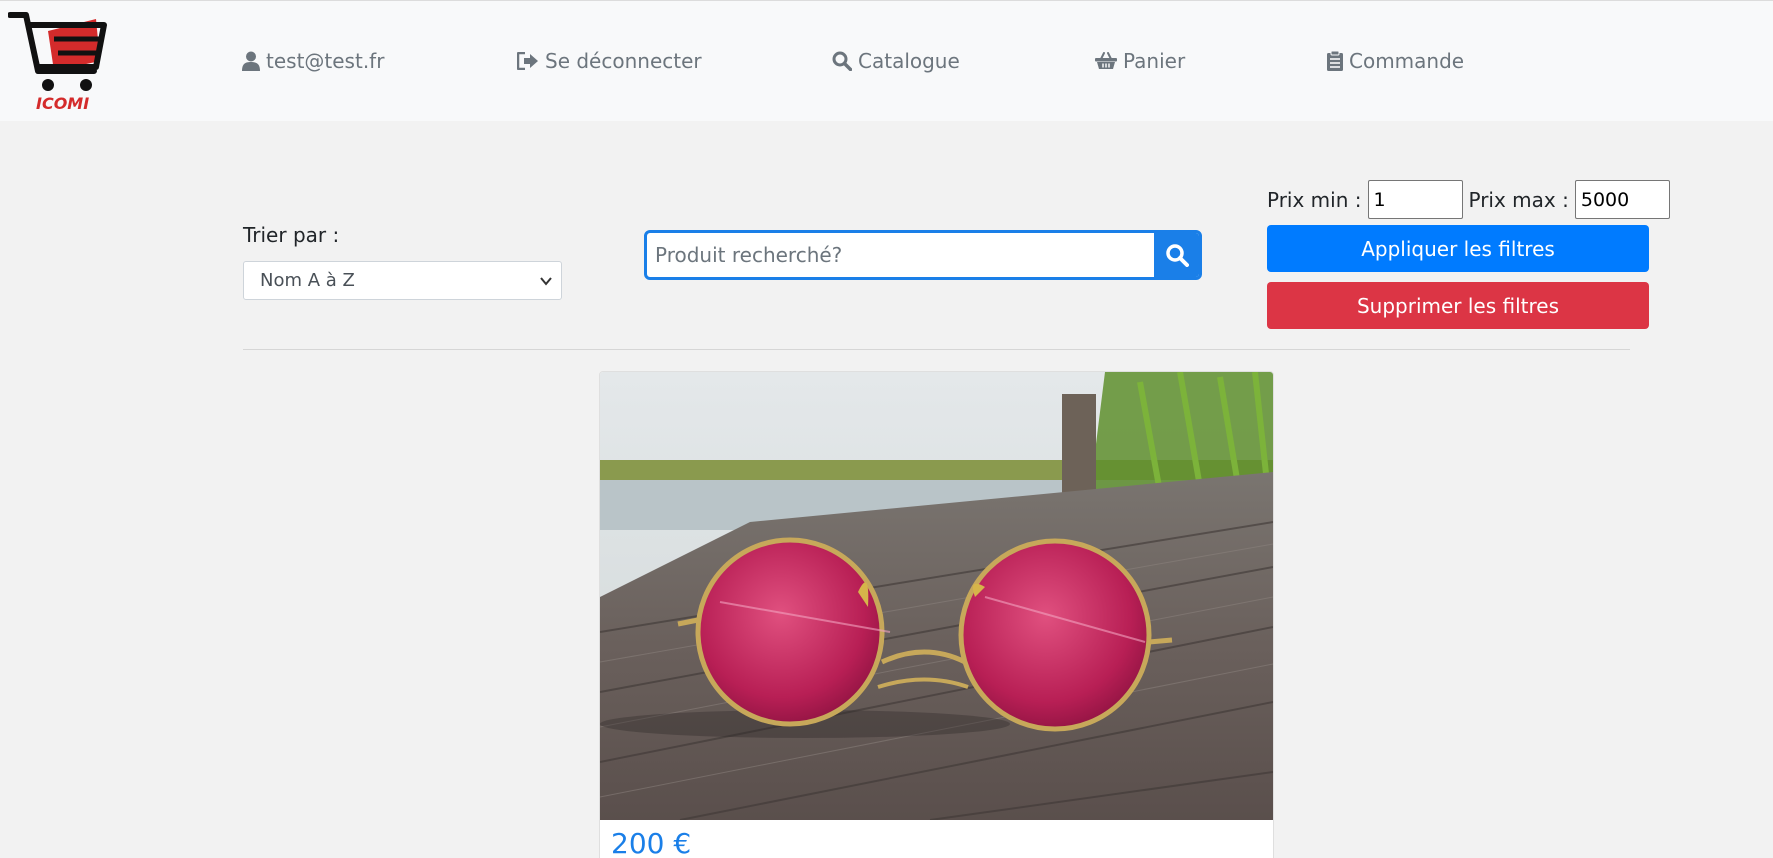  I want to click on sign-out-icon, so click(527, 61).